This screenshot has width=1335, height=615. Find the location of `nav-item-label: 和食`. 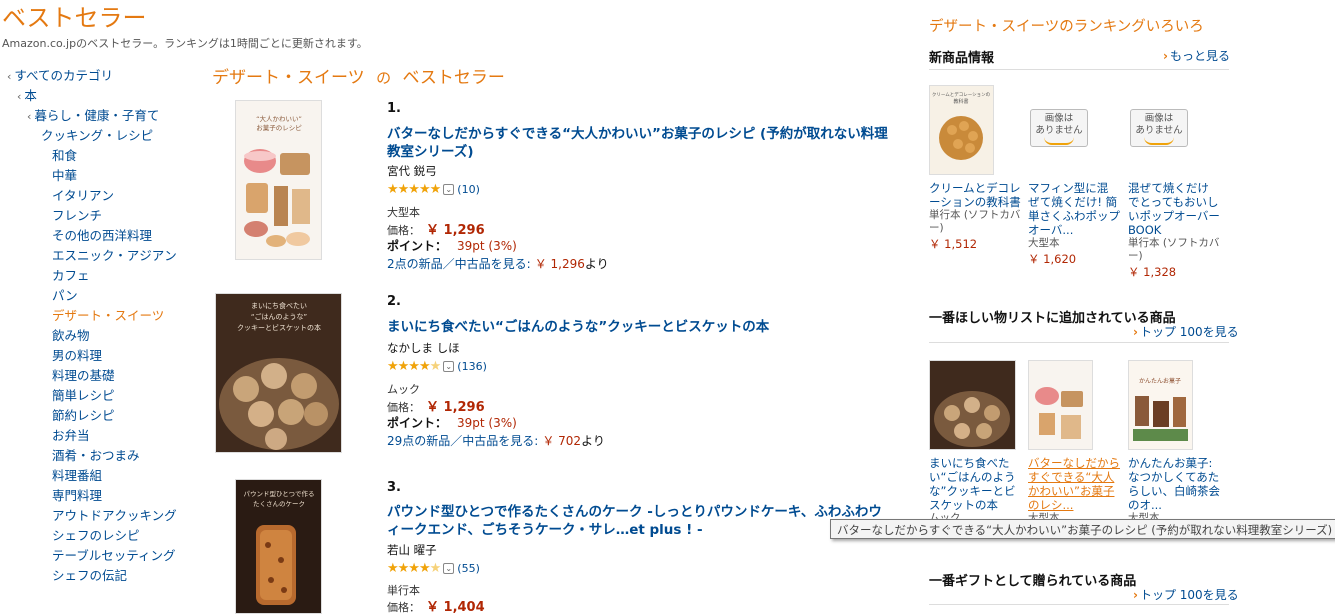

nav-item-label: 和食 is located at coordinates (65, 155).